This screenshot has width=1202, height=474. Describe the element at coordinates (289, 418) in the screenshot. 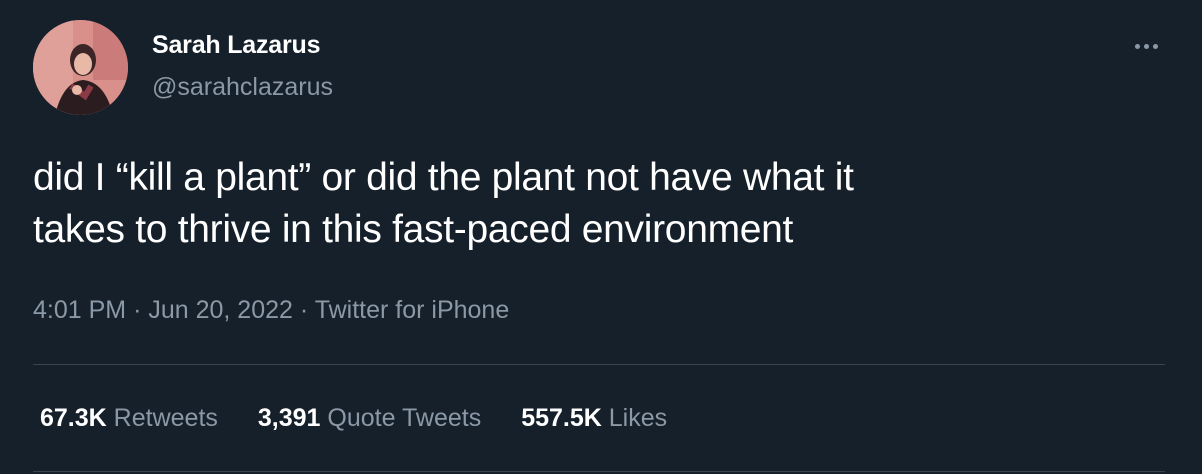

I see `quote-tweets-count: 3,391` at that location.